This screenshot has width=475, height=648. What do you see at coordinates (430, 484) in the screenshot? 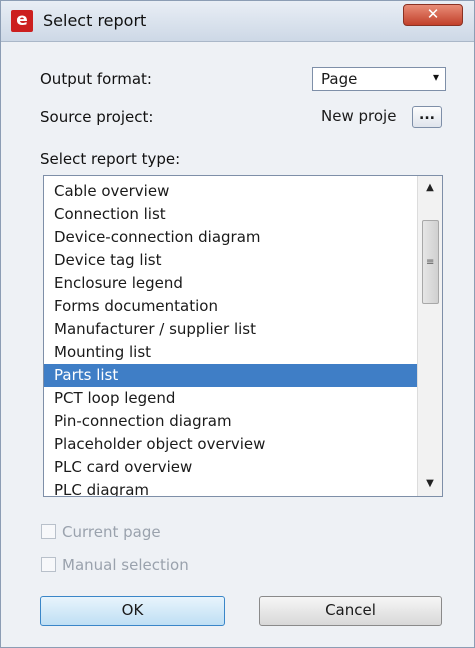
I see `scroll-down-icon: ▼` at bounding box center [430, 484].